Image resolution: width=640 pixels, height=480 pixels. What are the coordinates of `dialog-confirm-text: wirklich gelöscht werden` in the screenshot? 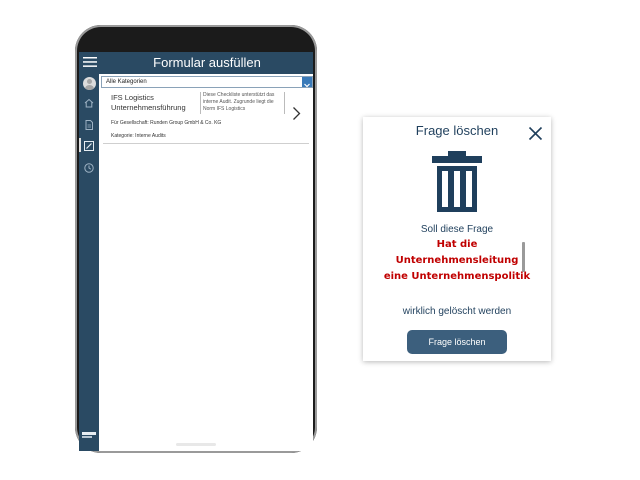 It's located at (457, 311).